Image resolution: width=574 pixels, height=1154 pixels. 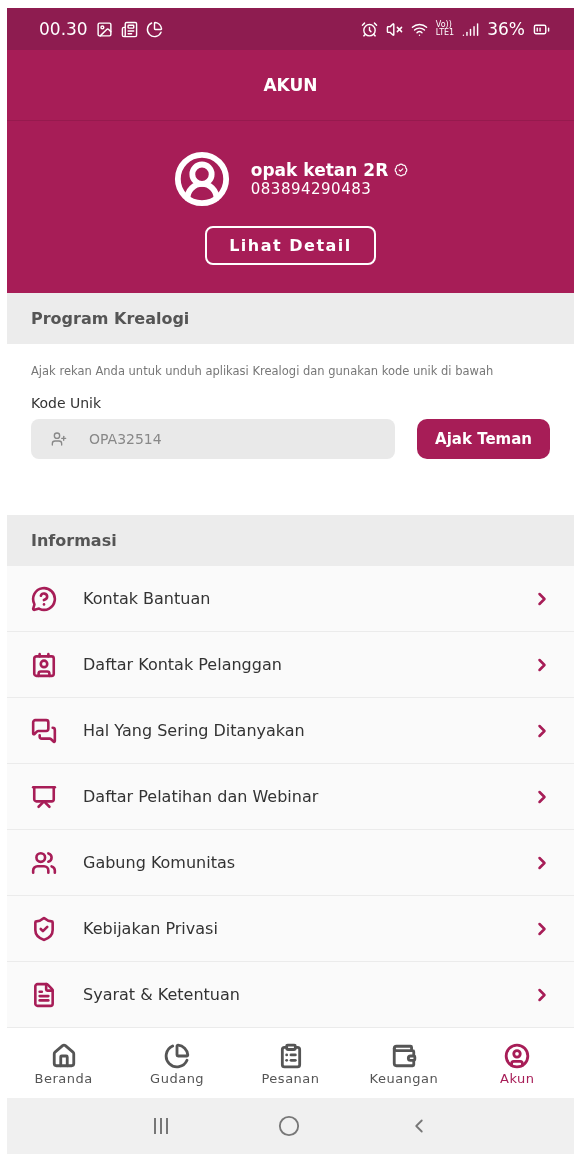 What do you see at coordinates (290, 995) in the screenshot?
I see `menu-item: Syarat & Ketentuan` at bounding box center [290, 995].